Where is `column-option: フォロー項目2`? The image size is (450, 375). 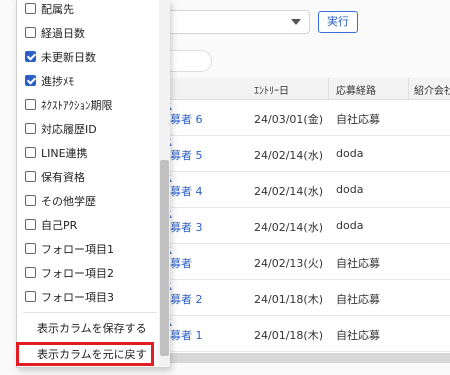 column-option: フォロー項目2 is located at coordinates (87, 274).